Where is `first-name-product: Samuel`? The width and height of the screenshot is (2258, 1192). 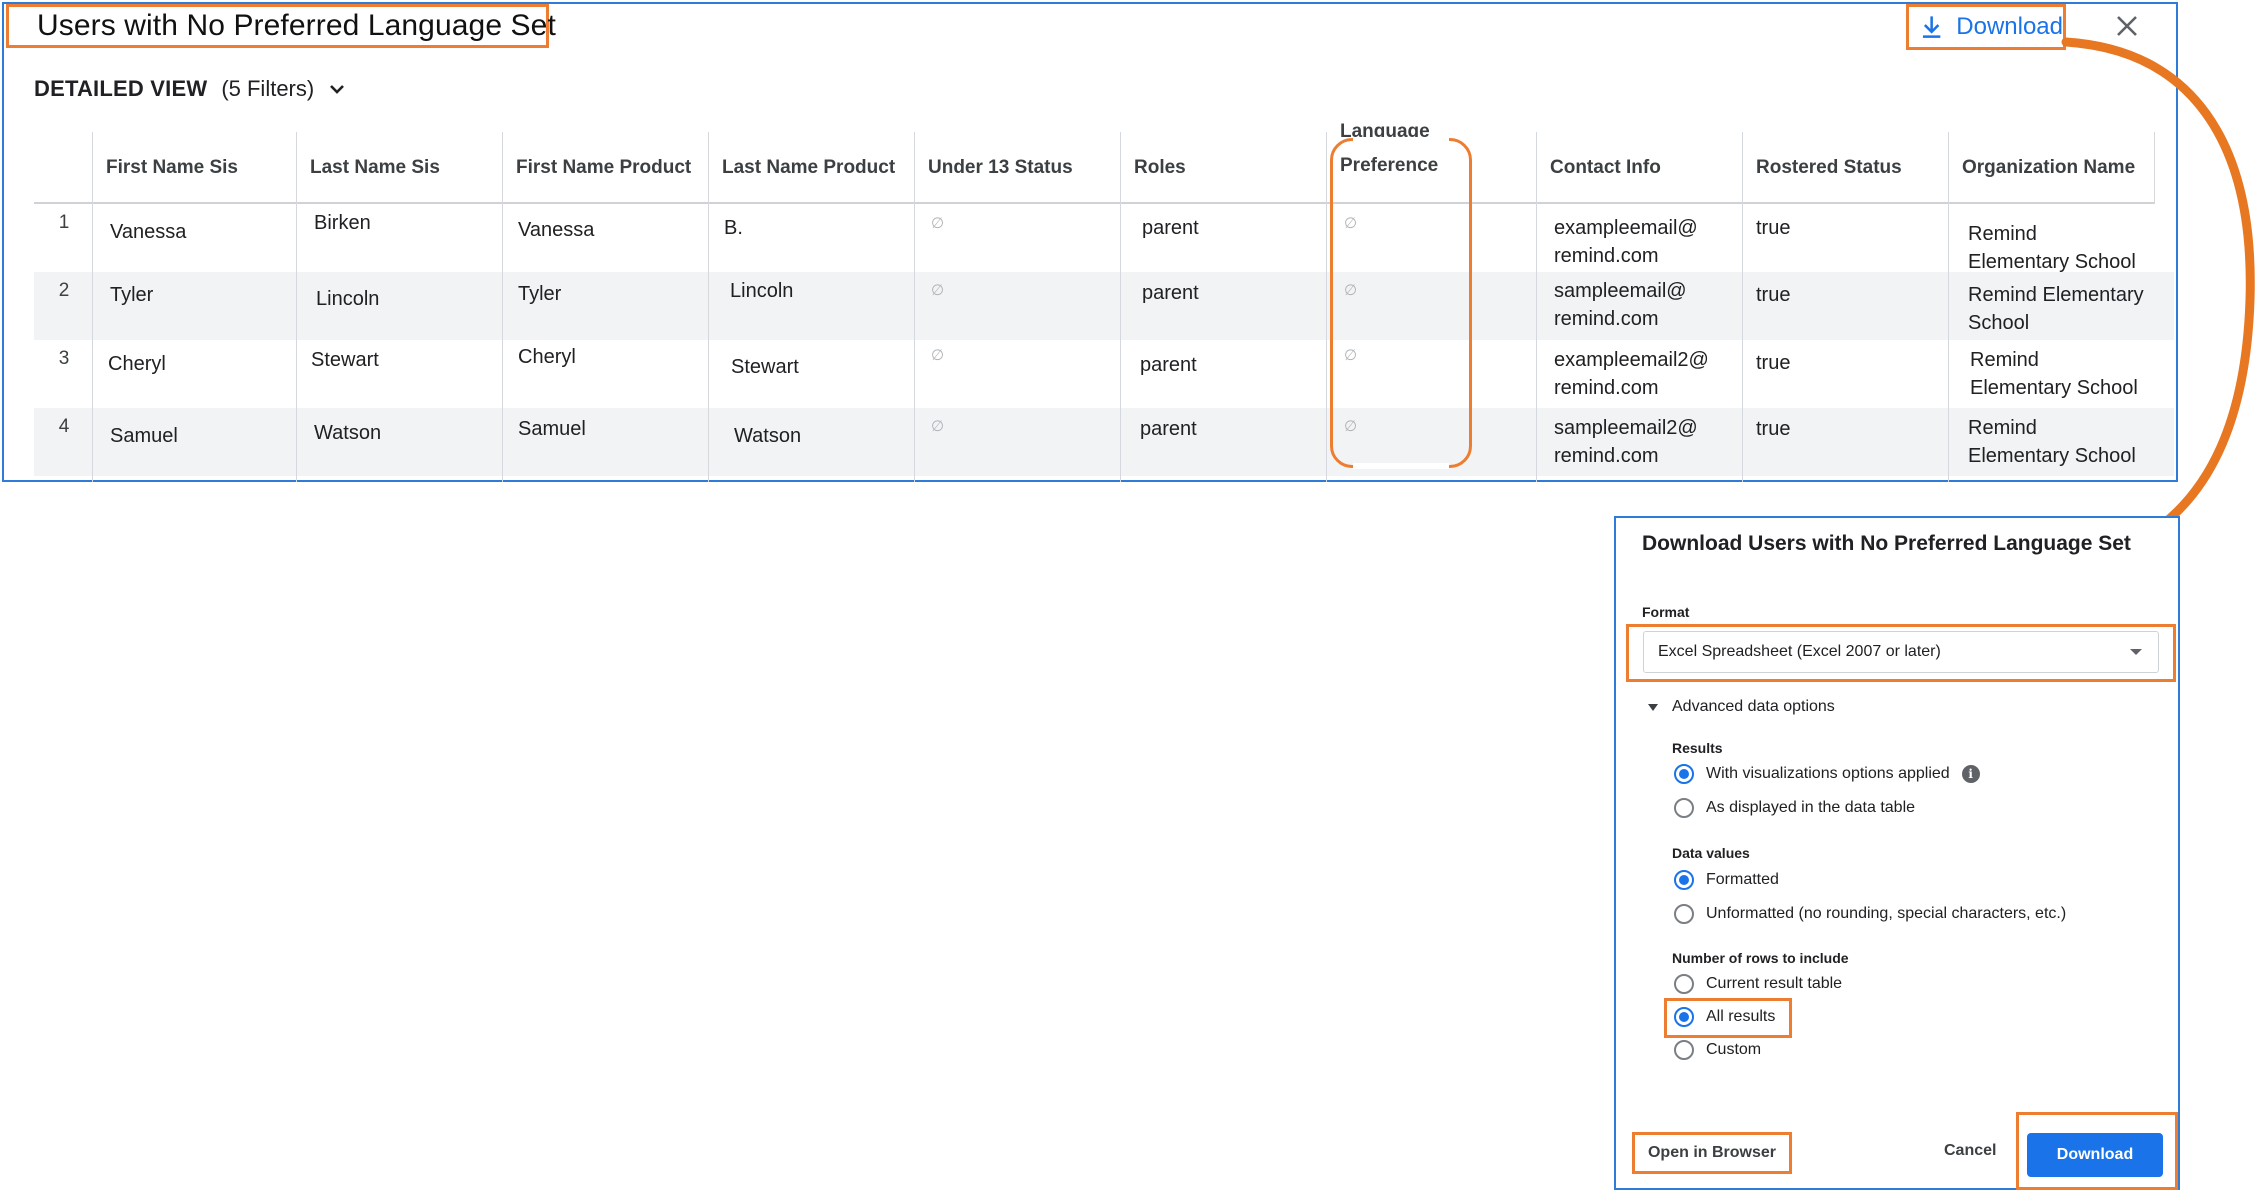 first-name-product: Samuel is located at coordinates (552, 429).